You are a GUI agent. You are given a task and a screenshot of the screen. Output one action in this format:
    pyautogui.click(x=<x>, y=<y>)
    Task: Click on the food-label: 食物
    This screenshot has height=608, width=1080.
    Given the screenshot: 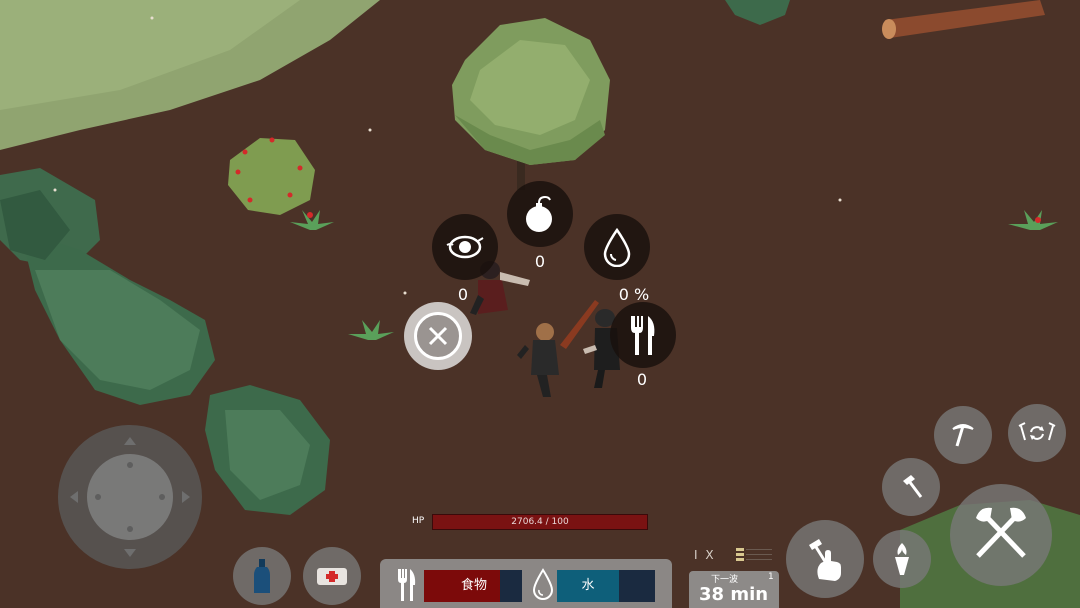 What is the action you would take?
    pyautogui.click(x=473, y=585)
    